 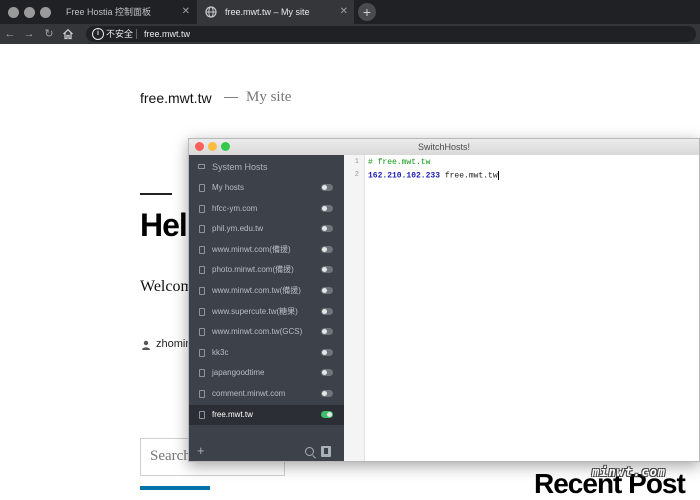 What do you see at coordinates (309, 451) in the screenshot?
I see `search-icon` at bounding box center [309, 451].